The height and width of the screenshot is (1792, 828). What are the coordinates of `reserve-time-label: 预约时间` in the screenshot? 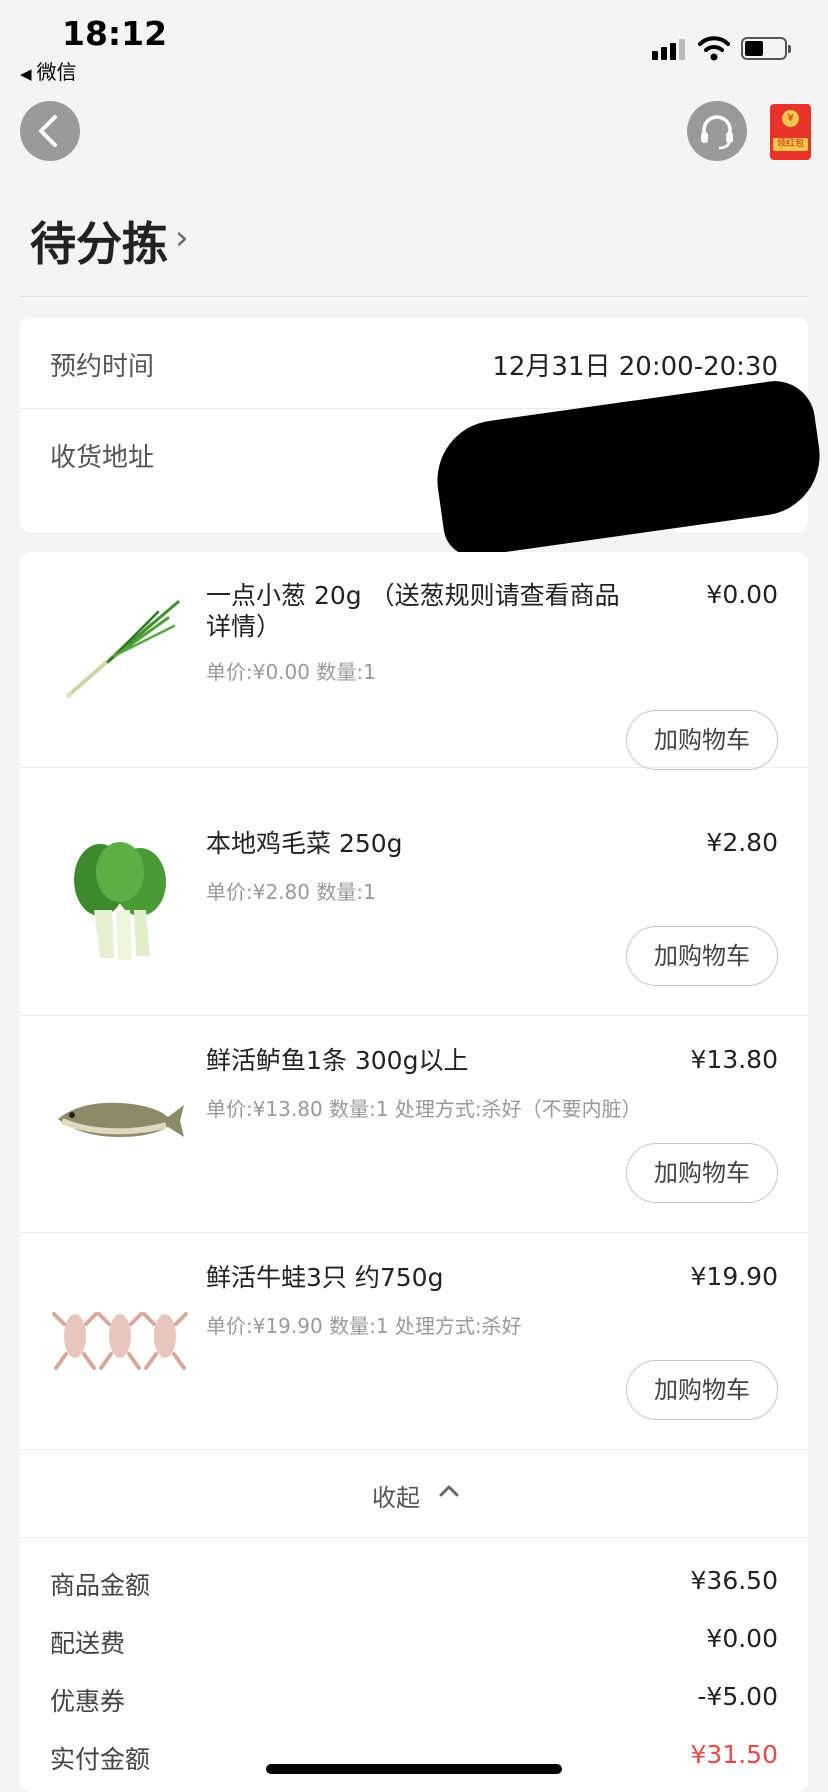 It's located at (102, 367).